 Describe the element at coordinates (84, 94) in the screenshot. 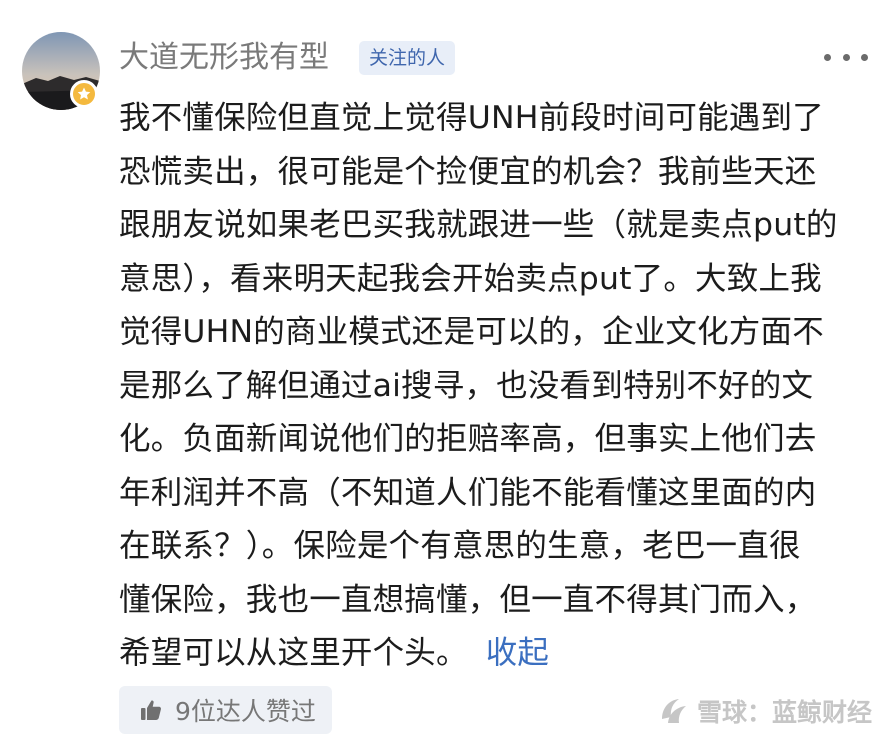

I see `star-badge-icon` at that location.